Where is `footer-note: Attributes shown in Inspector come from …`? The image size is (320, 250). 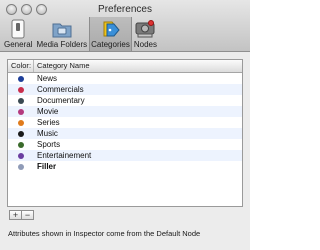
footer-note: Attributes shown in Inspector come from … is located at coordinates (104, 233).